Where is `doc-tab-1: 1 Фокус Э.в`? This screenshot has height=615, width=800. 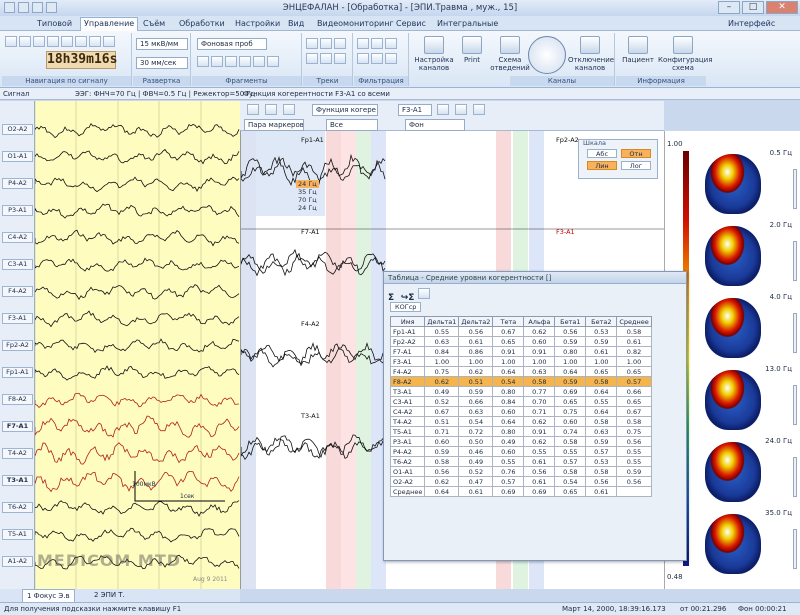
doc-tab-1: 1 Фокус Э.в is located at coordinates (48, 596).